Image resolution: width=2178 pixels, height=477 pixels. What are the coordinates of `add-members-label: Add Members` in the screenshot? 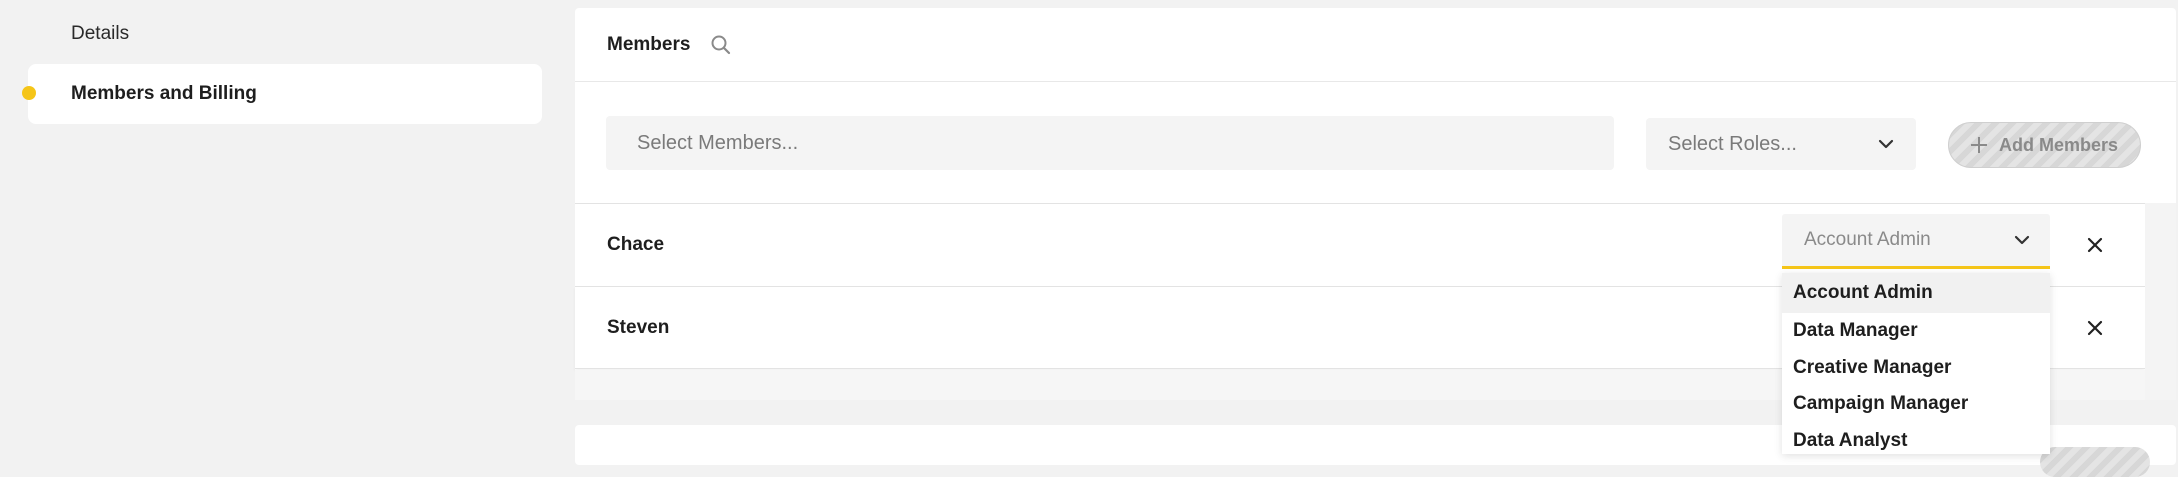 It's located at (2059, 144).